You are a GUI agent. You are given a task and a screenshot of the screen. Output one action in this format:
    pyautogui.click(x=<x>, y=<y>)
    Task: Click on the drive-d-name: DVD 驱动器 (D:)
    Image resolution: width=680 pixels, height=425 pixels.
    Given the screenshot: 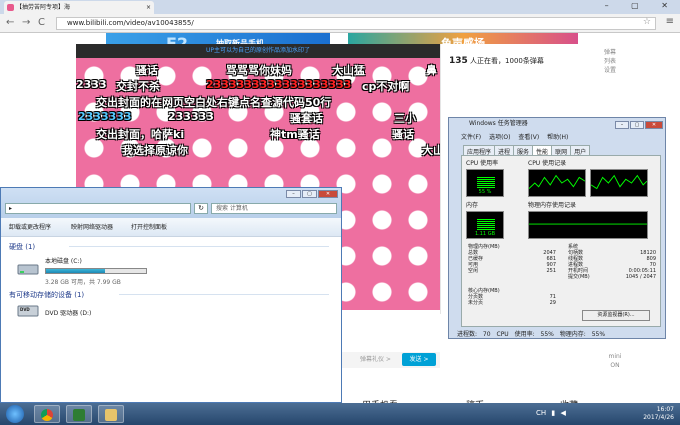 What is the action you would take?
    pyautogui.click(x=68, y=313)
    